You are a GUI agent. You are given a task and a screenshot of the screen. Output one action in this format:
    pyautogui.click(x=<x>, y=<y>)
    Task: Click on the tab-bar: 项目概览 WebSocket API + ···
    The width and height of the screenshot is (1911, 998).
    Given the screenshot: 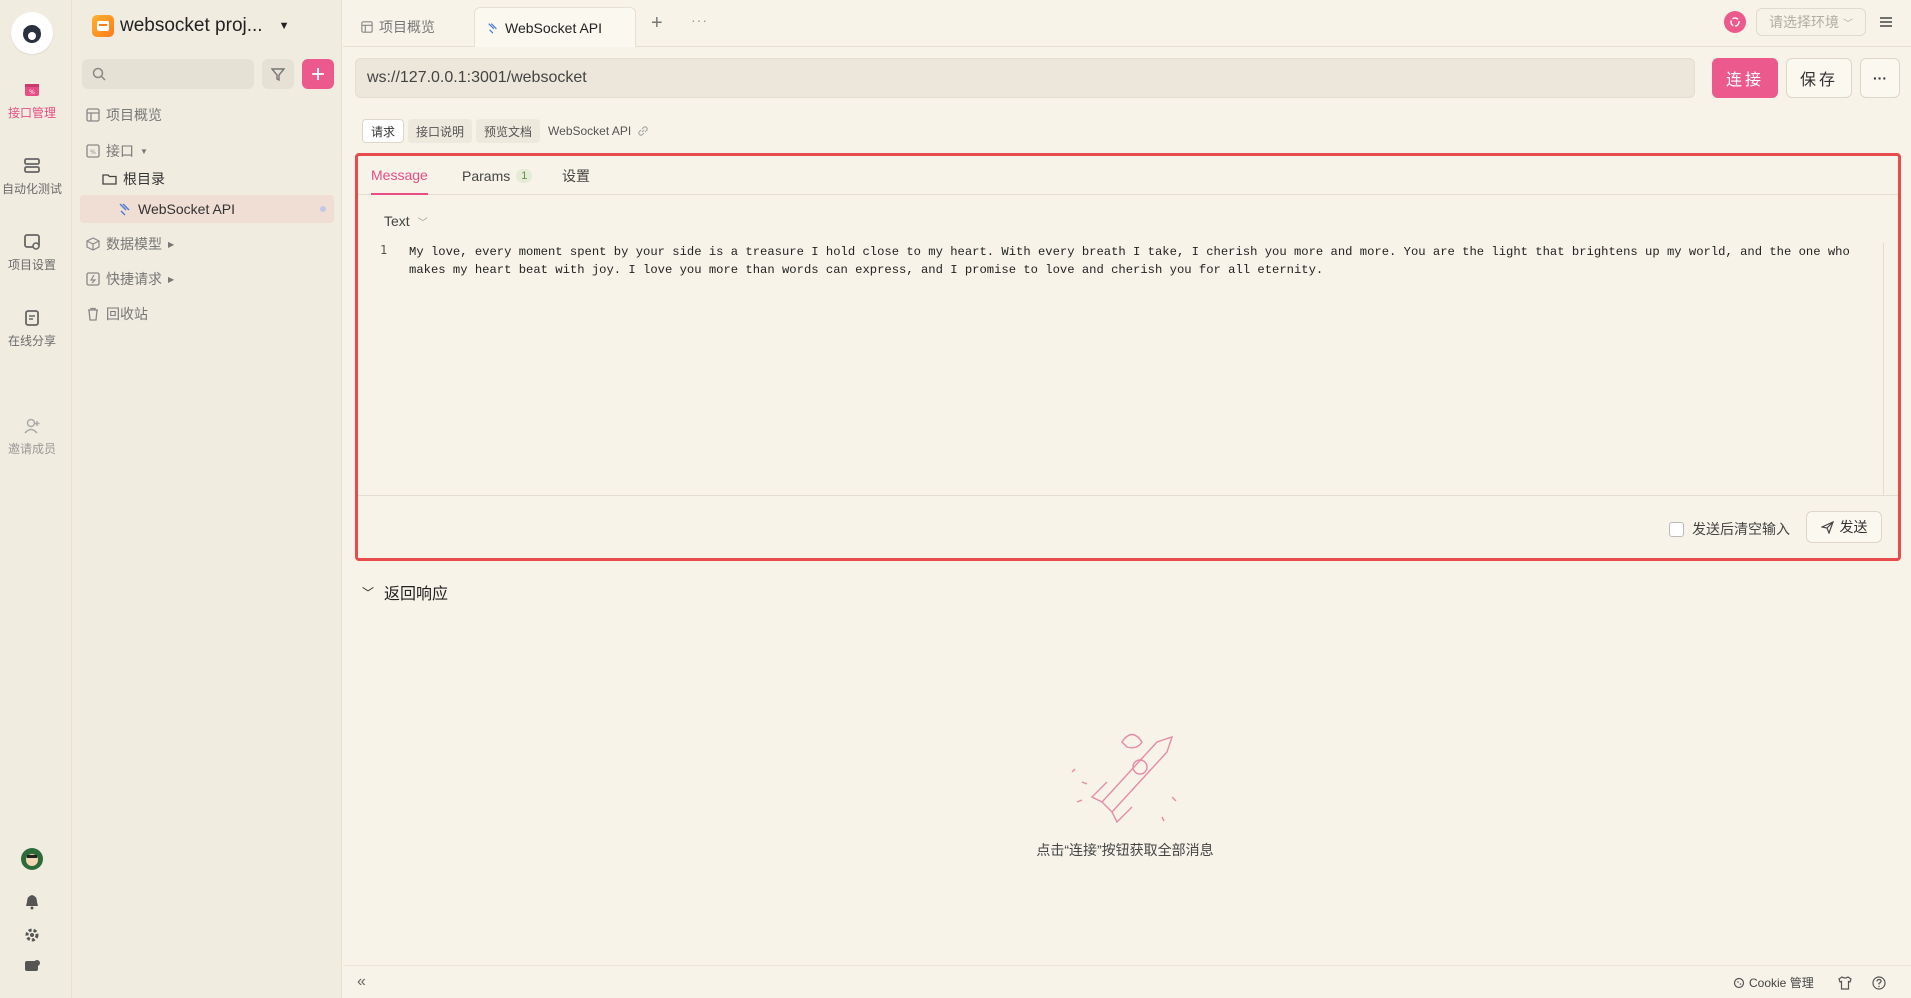 What is the action you would take?
    pyautogui.click(x=1127, y=23)
    